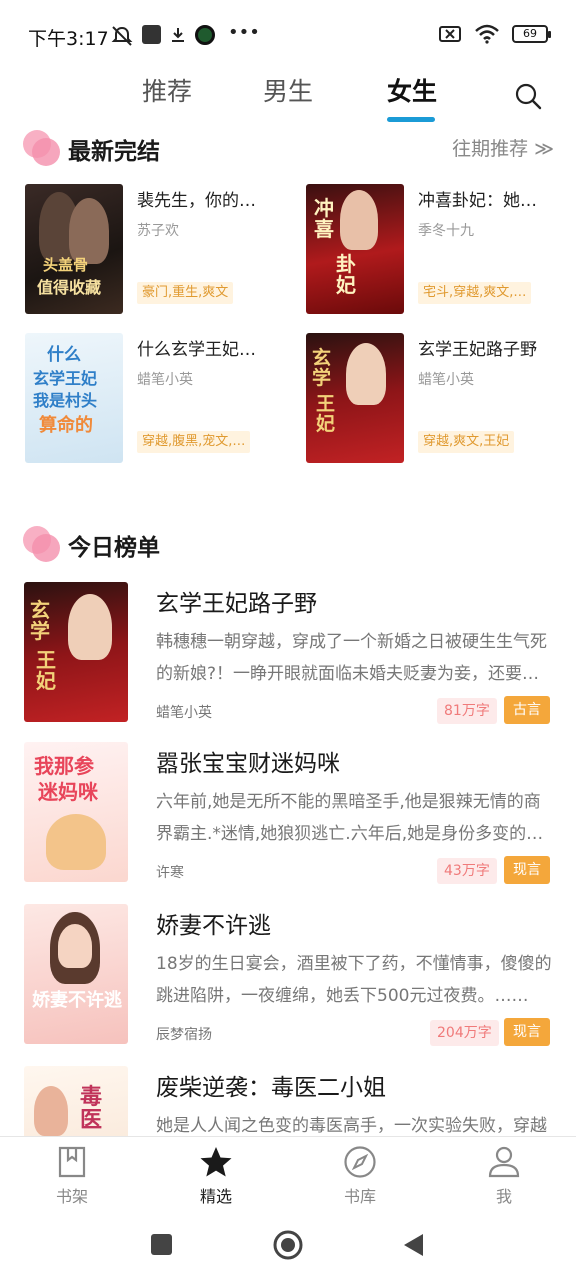 This screenshot has width=576, height=1280. What do you see at coordinates (288, 90) in the screenshot?
I see `tab-male: 男生` at bounding box center [288, 90].